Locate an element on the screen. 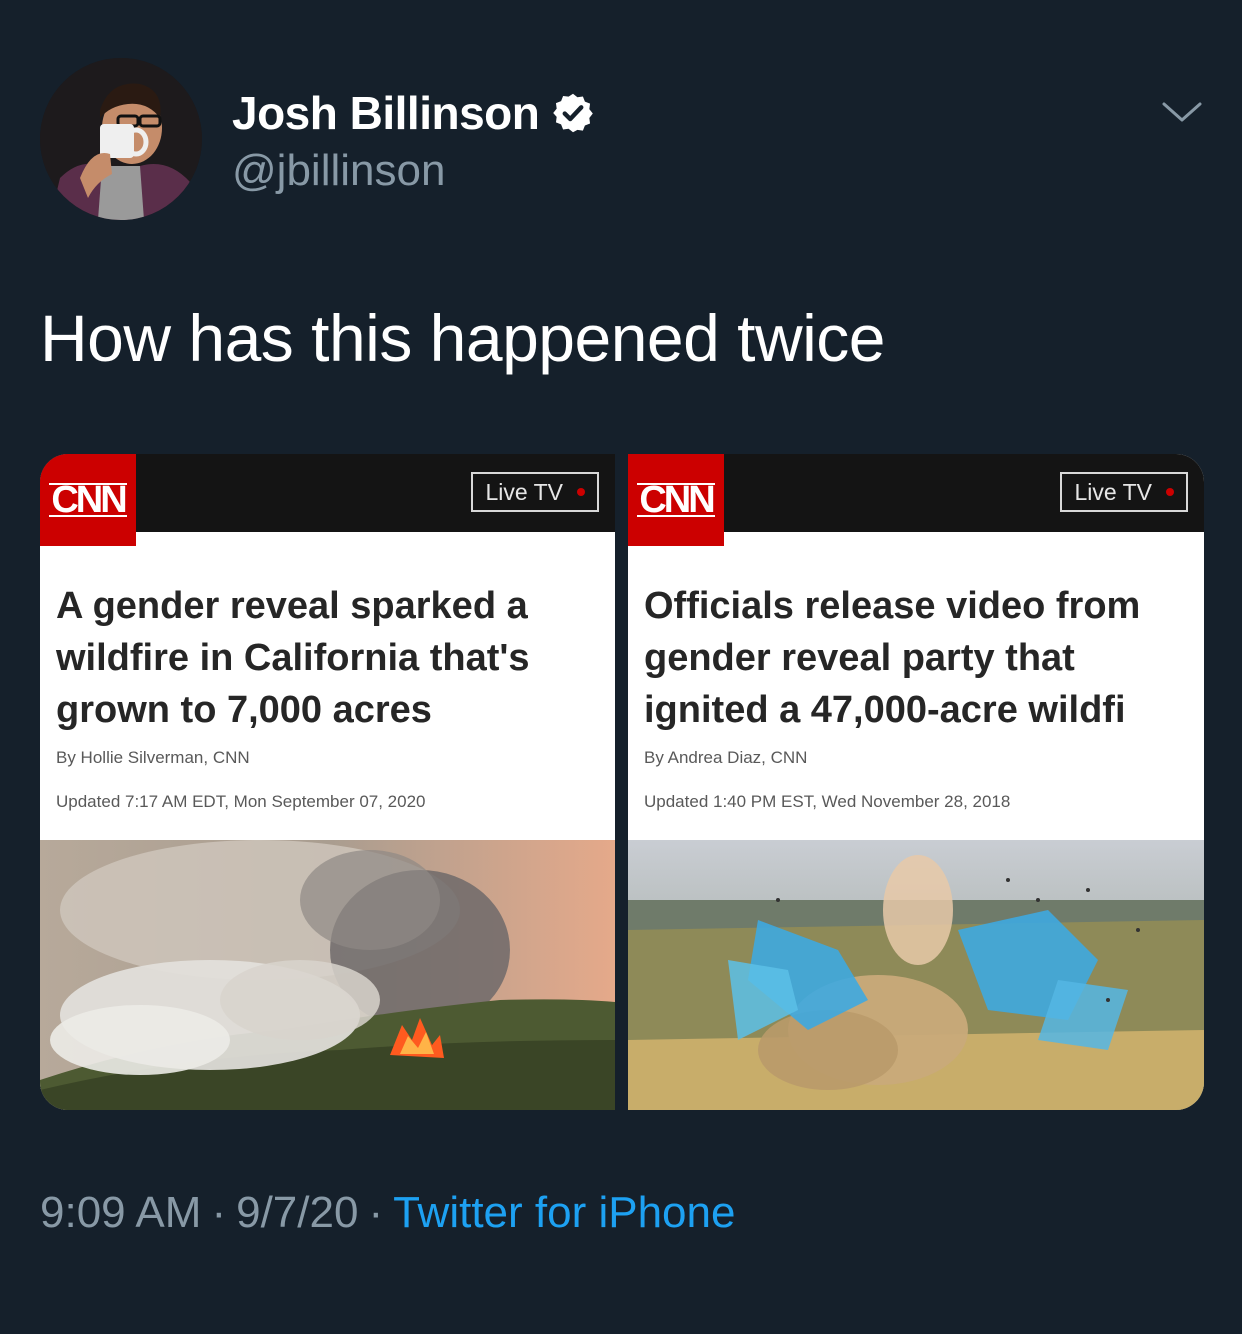 The width and height of the screenshot is (1242, 1334). headline-line: ignited a 47,000-acre wildfi is located at coordinates (885, 710).